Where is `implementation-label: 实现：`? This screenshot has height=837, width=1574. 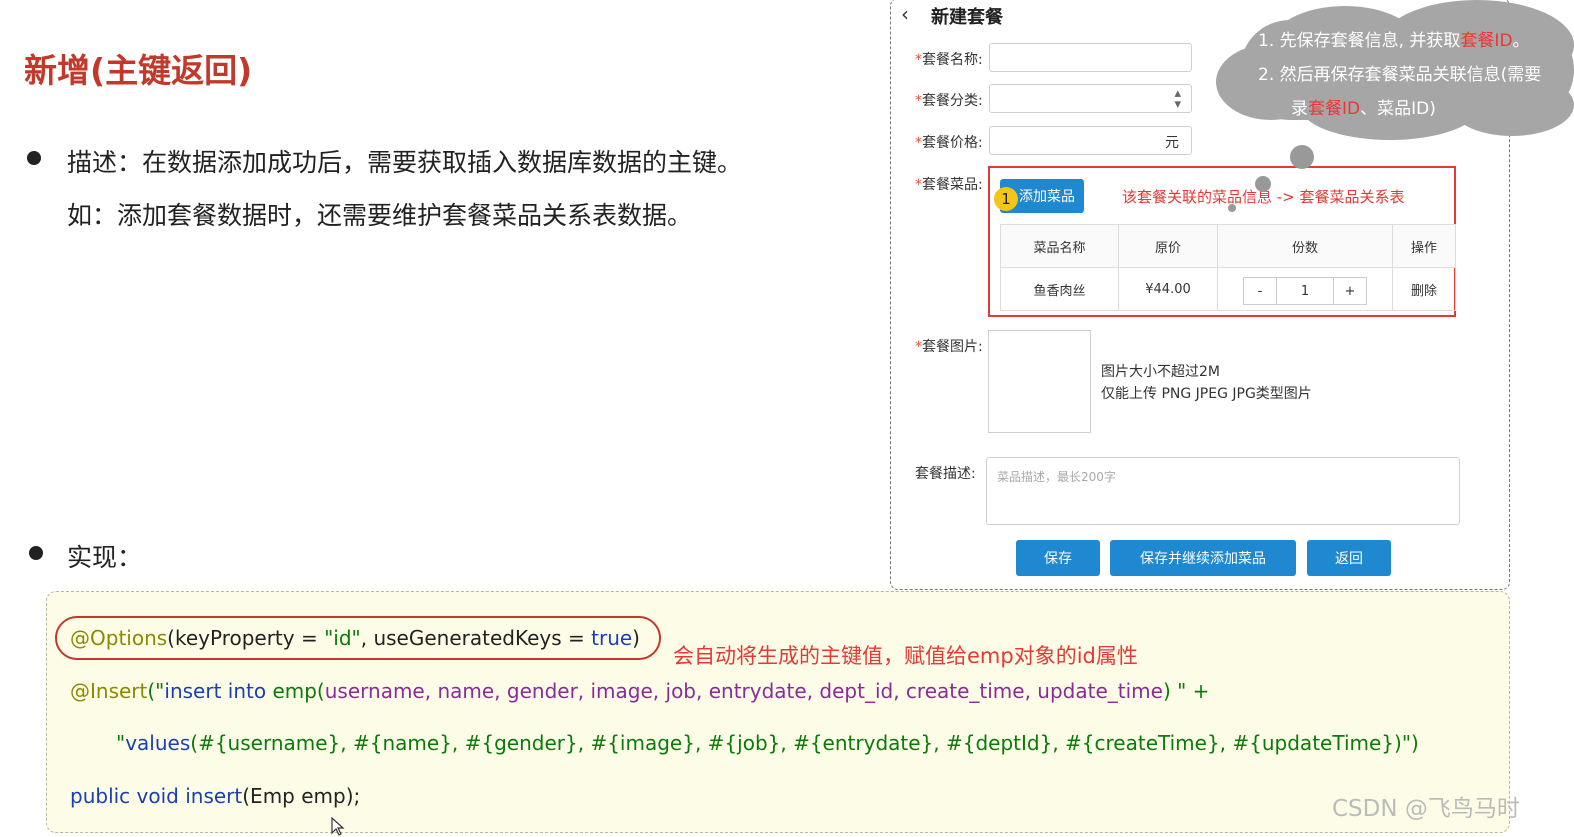 implementation-label: 实现： is located at coordinates (105, 557).